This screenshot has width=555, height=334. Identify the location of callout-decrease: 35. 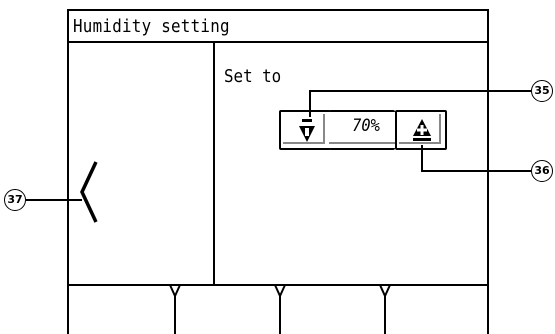
(542, 91).